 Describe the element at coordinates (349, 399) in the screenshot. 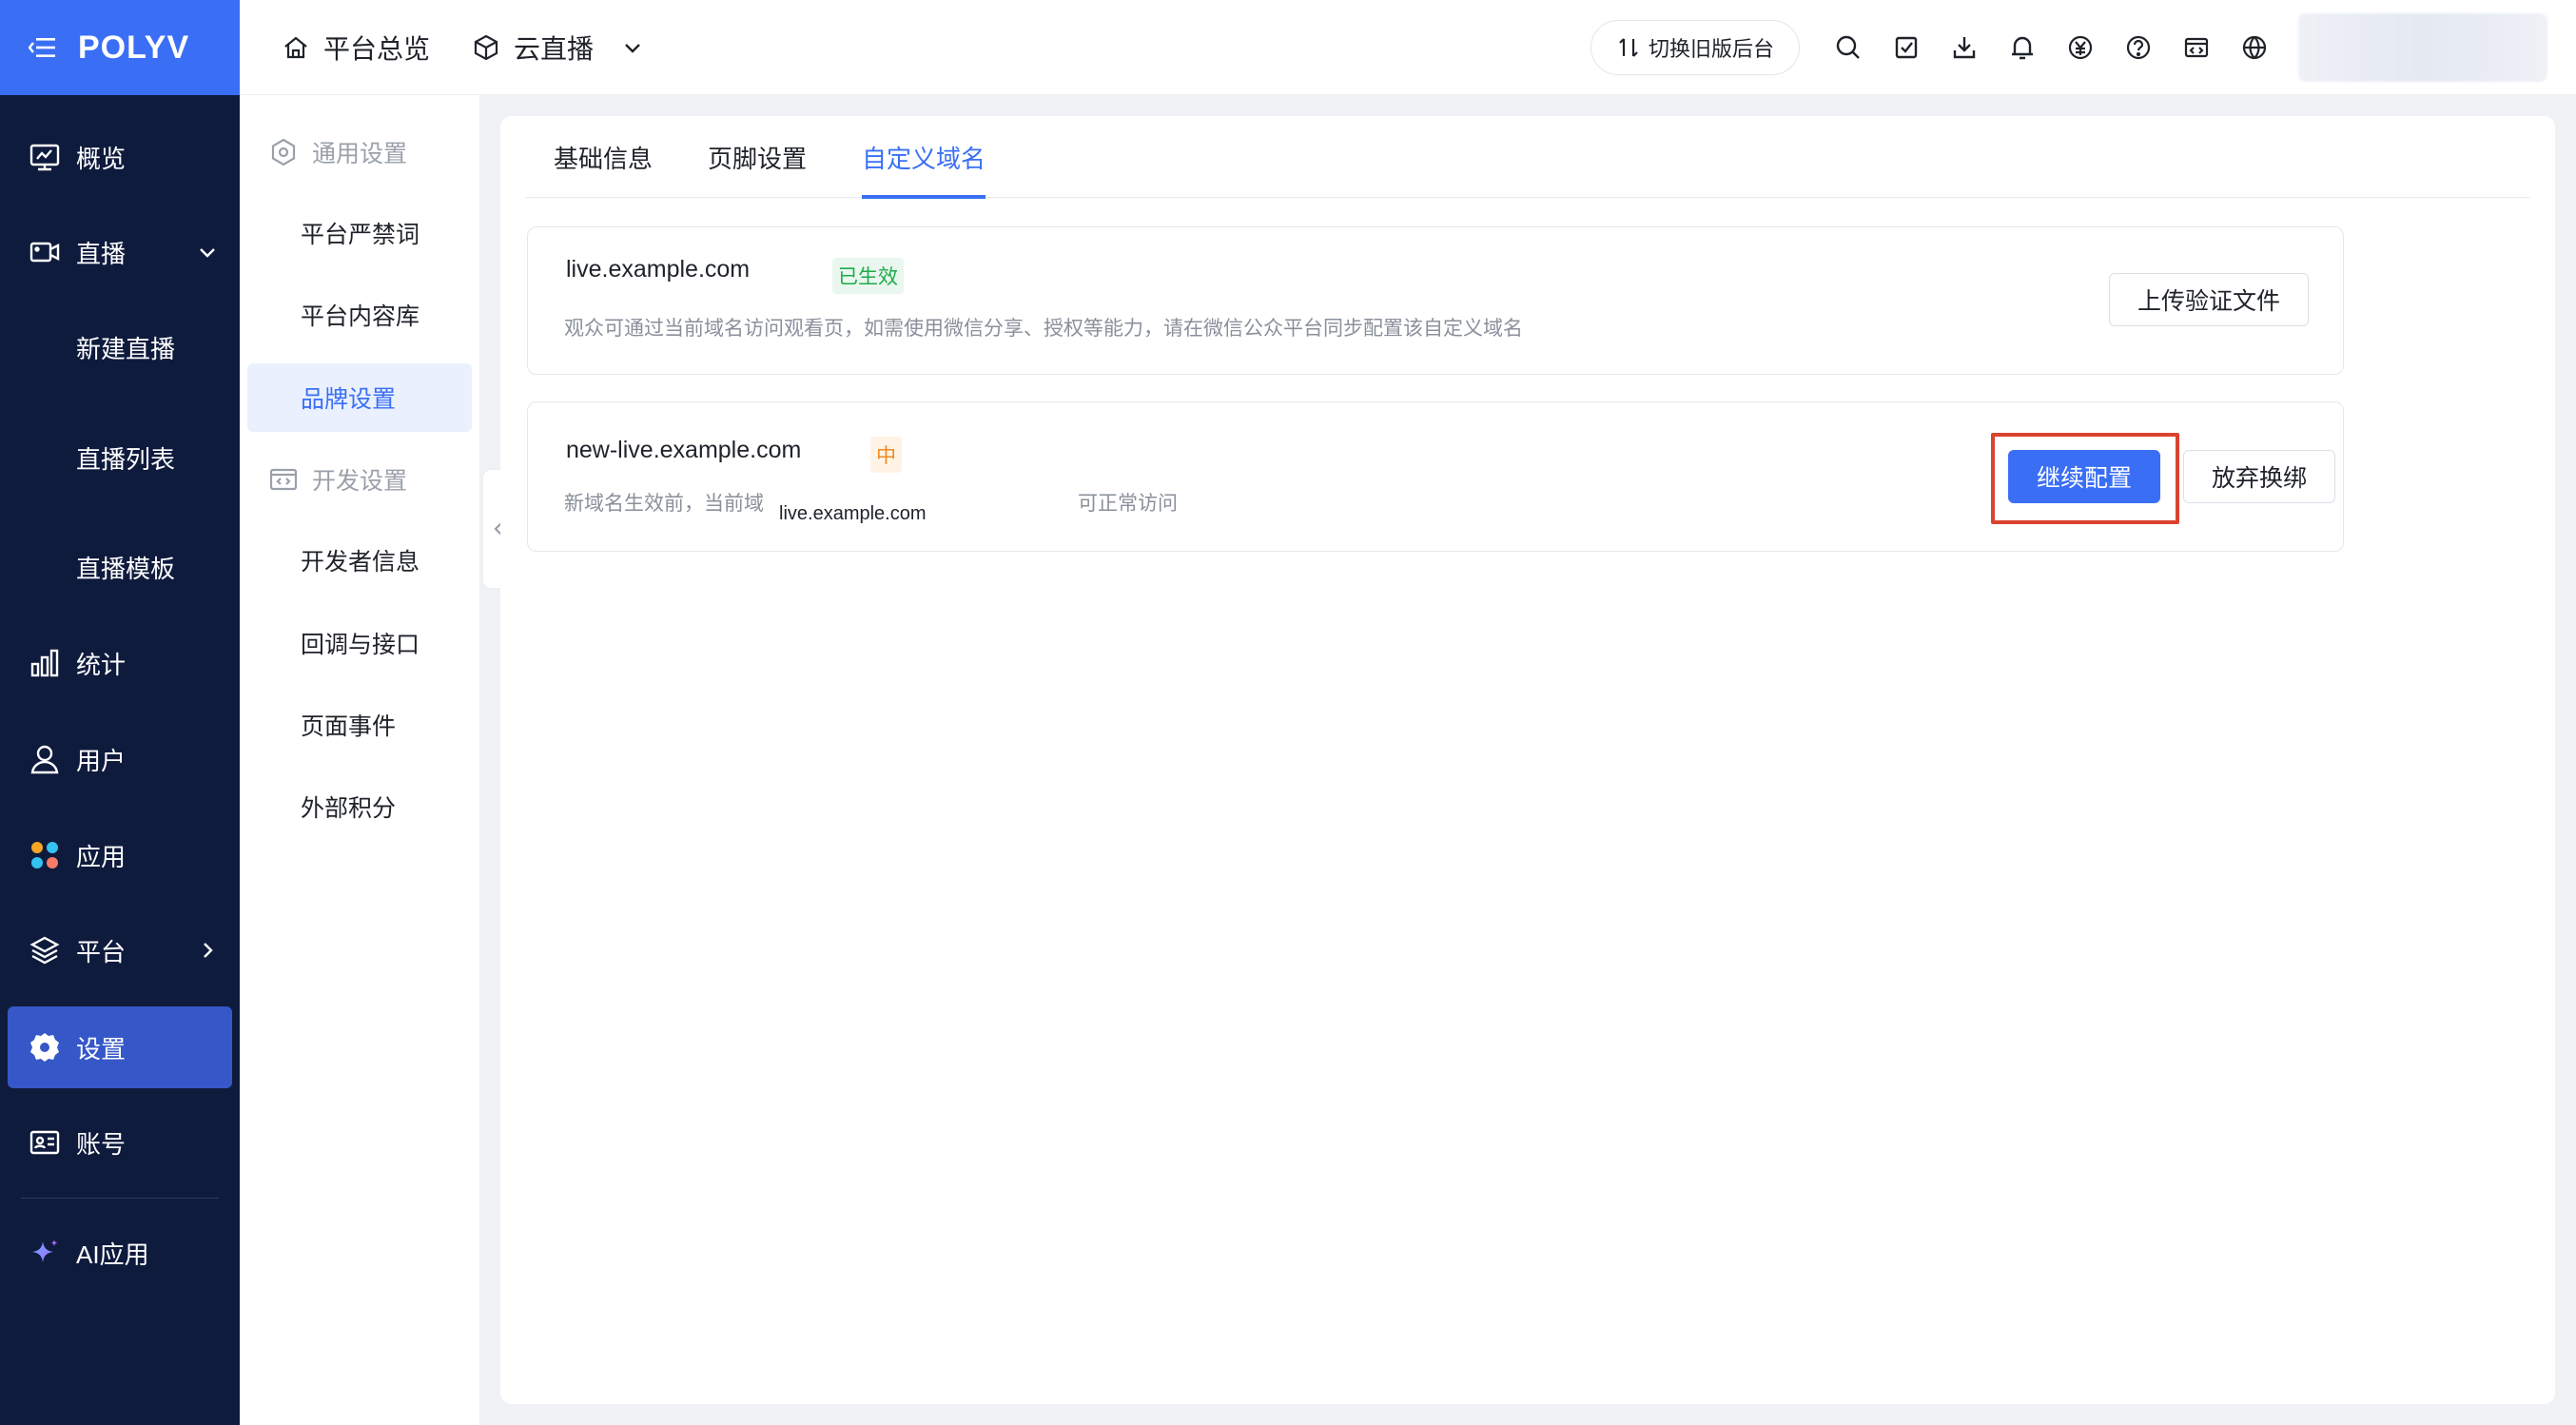

I see `subnav-item-label: 品牌设置` at that location.